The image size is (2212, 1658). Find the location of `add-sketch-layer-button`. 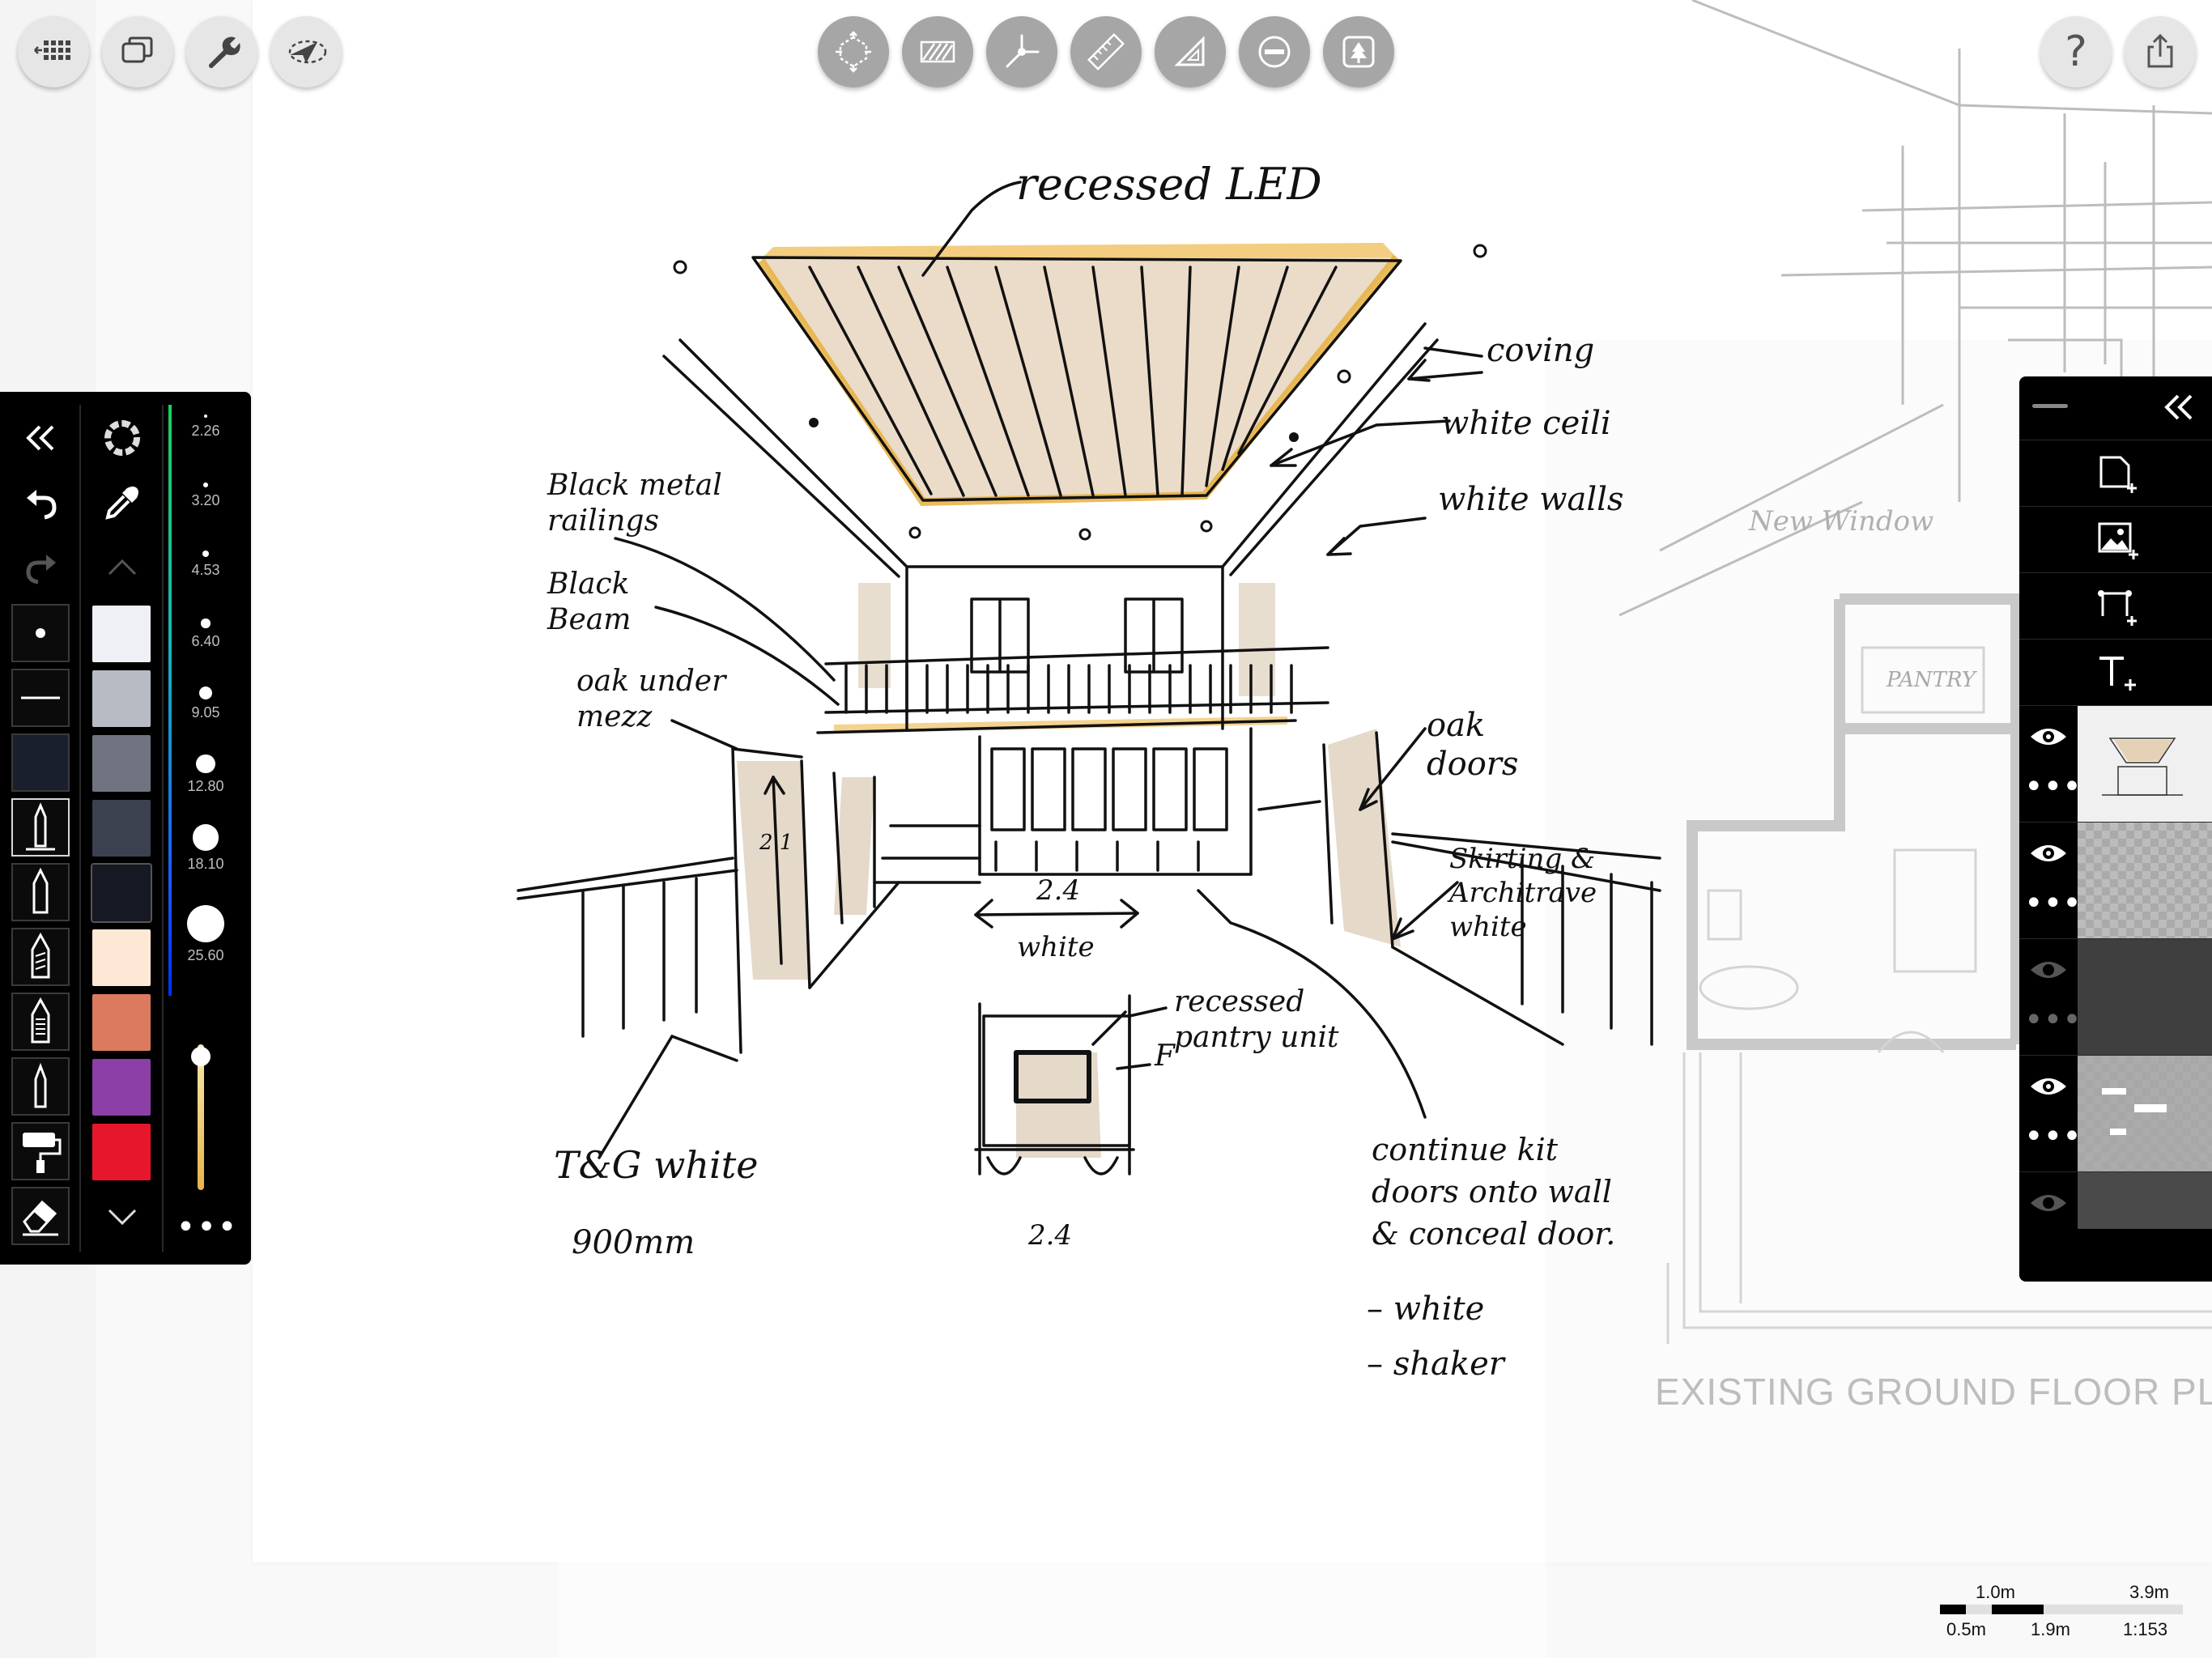

add-sketch-layer-button is located at coordinates (2115, 473).